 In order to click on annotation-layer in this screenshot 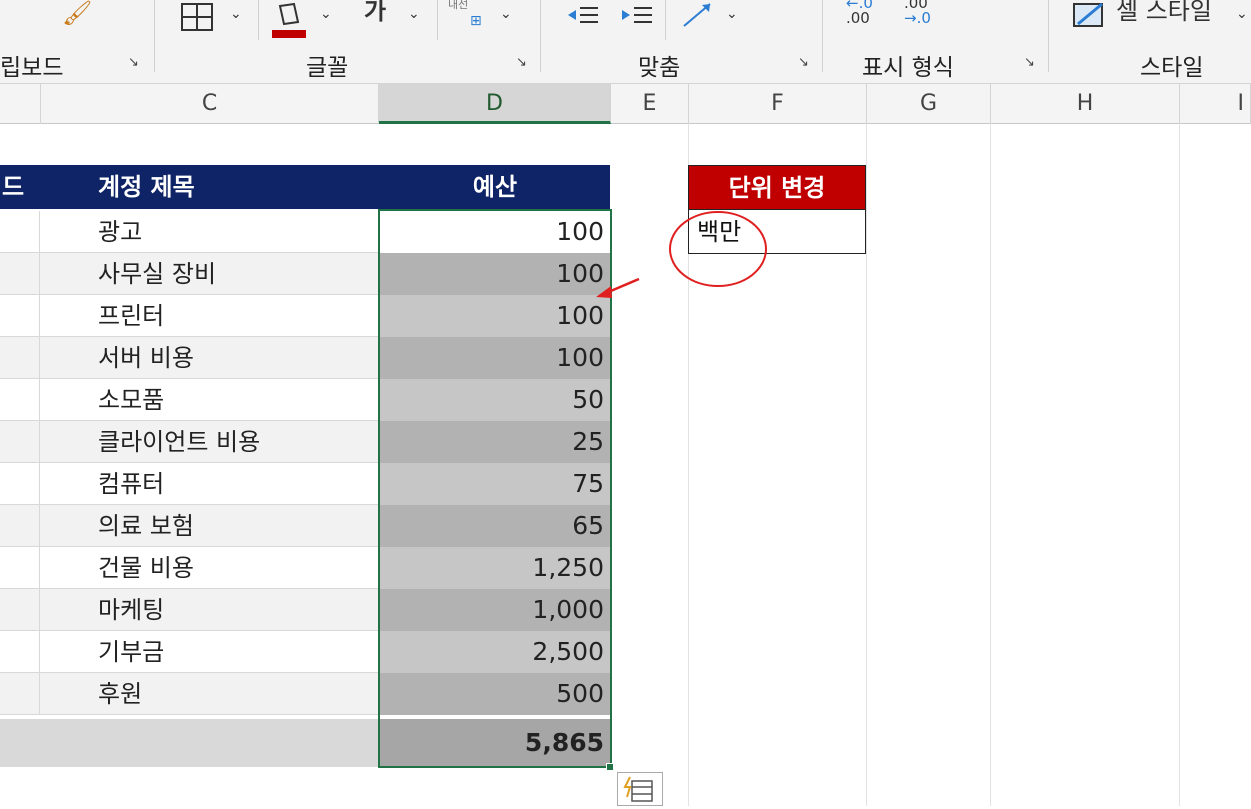, I will do `click(681, 254)`.